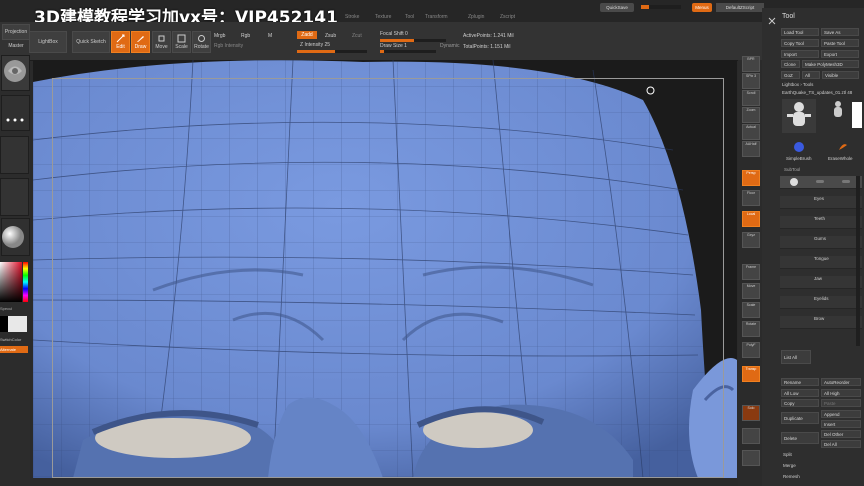 The width and height of the screenshot is (864, 486). What do you see at coordinates (841, 403) in the screenshot?
I see `paste-button: Paste` at bounding box center [841, 403].